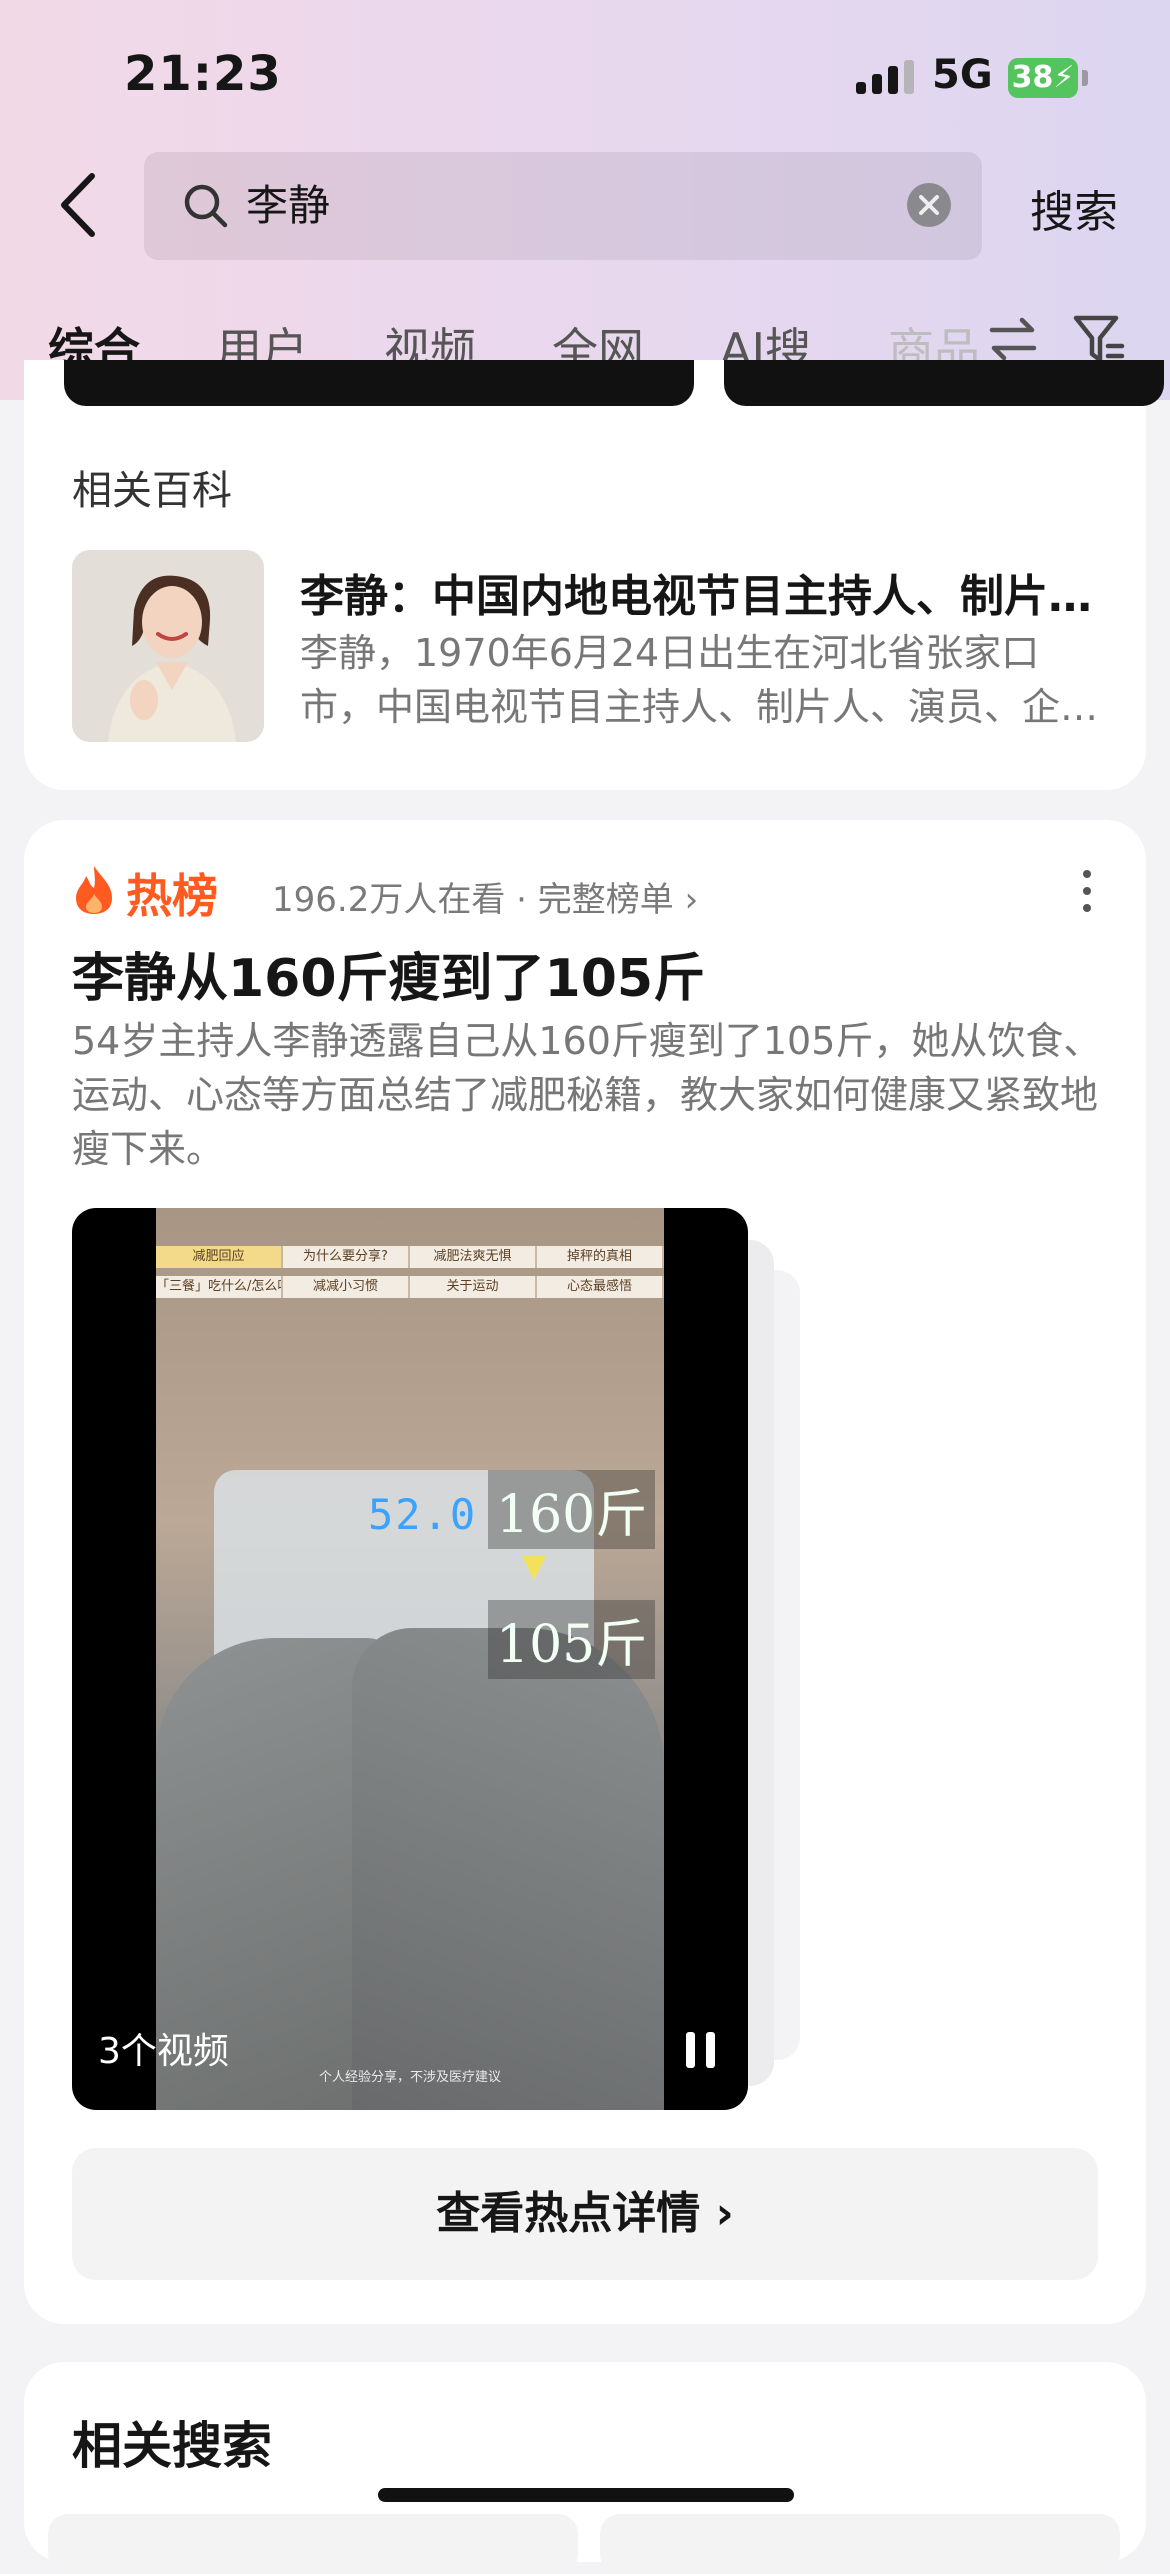  What do you see at coordinates (203, 74) in the screenshot?
I see `status-time: 21:23` at bounding box center [203, 74].